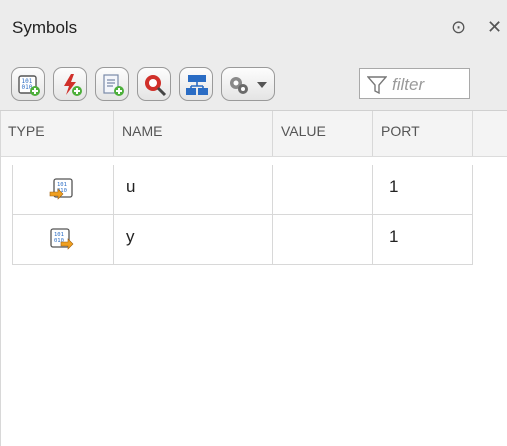 This screenshot has height=446, width=507. I want to click on output-data-icon: 101 010, so click(62, 239).